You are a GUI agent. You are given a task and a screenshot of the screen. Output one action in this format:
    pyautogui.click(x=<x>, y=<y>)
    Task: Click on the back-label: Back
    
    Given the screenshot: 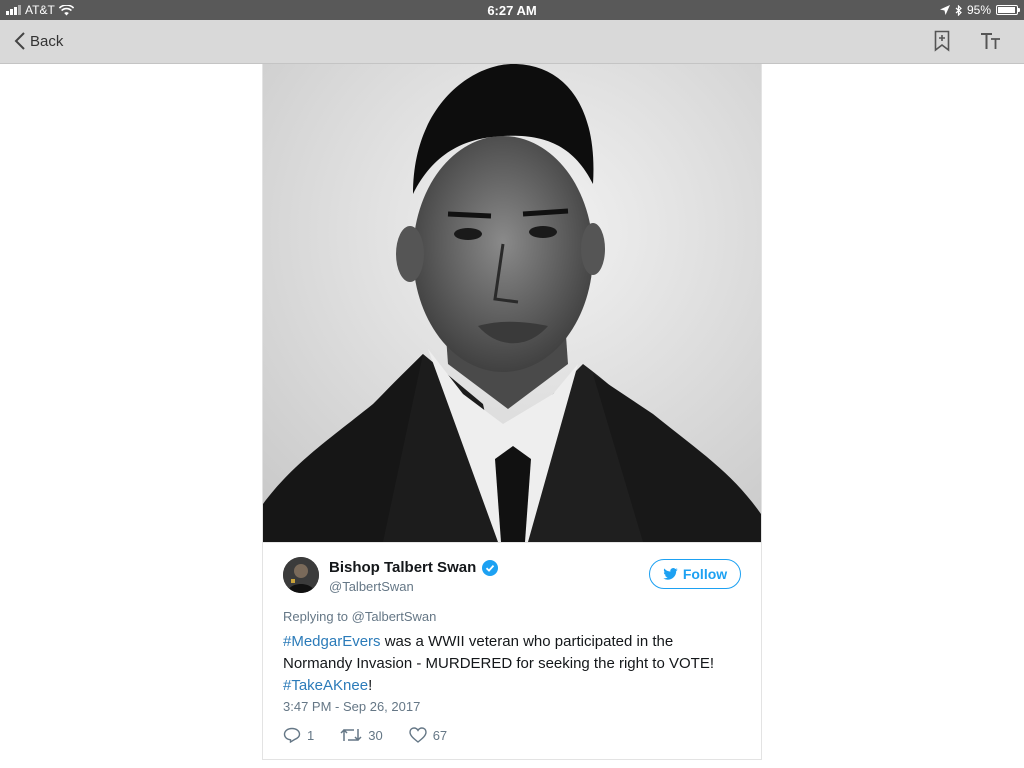 What is the action you would take?
    pyautogui.click(x=47, y=41)
    